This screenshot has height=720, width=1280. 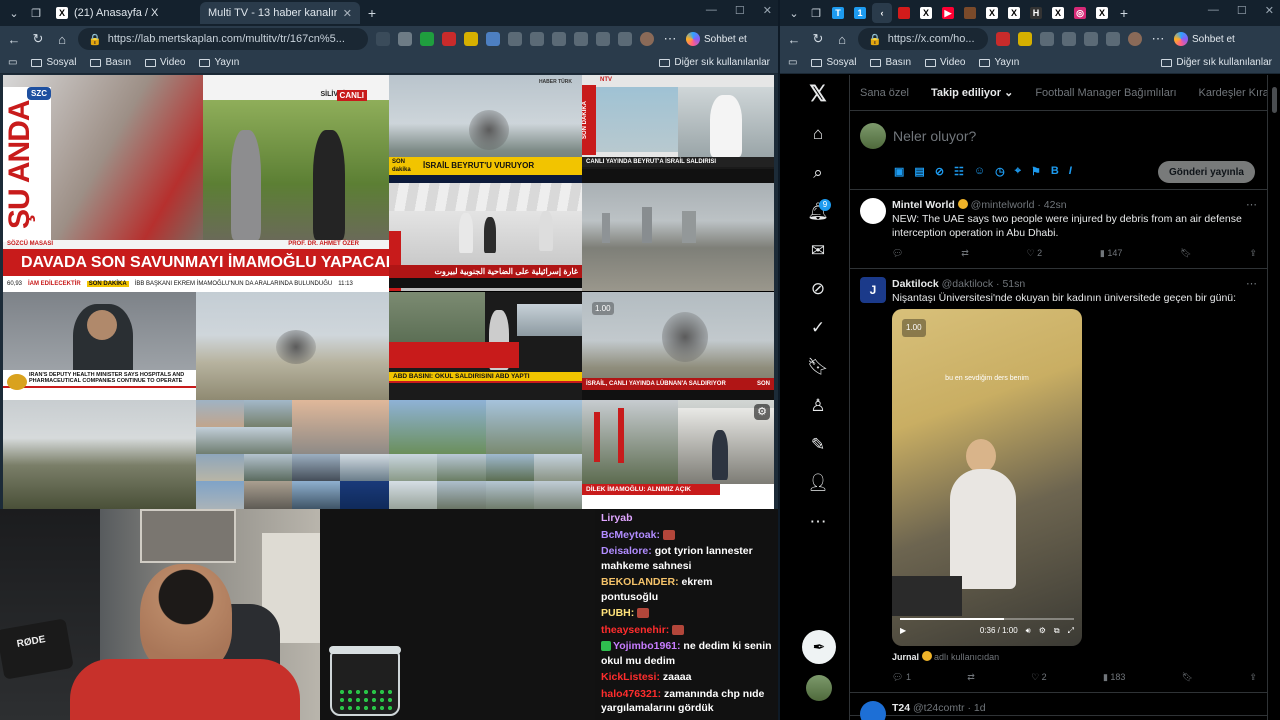 I want to click on chat-username: halo476321:, so click(x=631, y=694).